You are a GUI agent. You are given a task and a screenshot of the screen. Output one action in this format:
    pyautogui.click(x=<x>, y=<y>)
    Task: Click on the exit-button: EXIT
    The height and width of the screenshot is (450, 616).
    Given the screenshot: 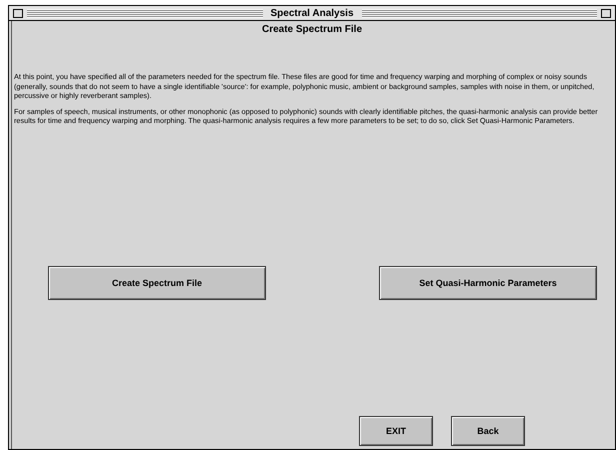 What is the action you would take?
    pyautogui.click(x=396, y=431)
    